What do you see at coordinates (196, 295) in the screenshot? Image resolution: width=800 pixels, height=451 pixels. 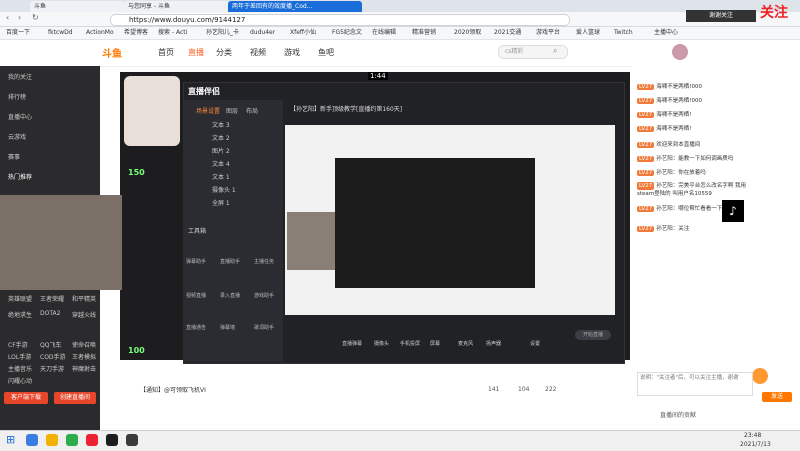 I see `tool-4: 视频直播` at bounding box center [196, 295].